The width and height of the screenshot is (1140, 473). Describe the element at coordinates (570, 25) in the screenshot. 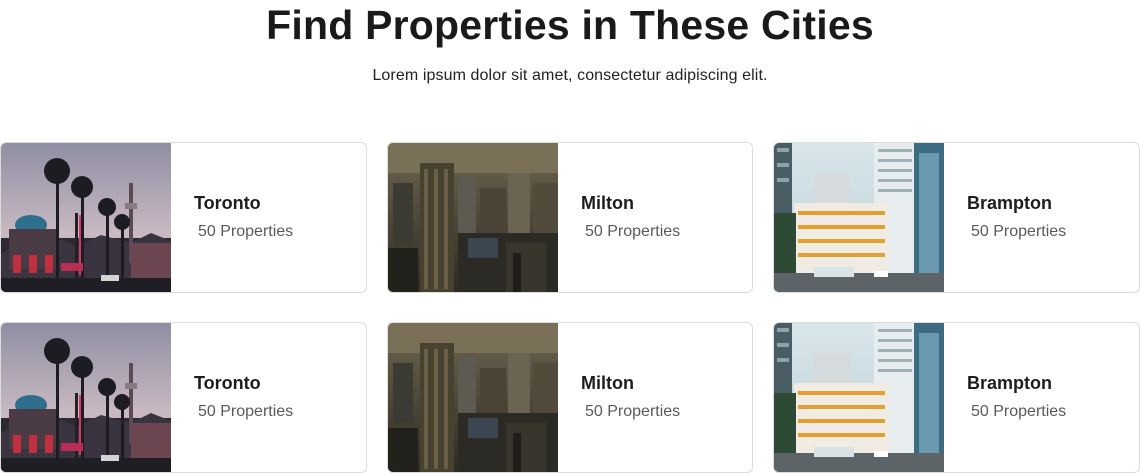

I see `page-title: Find Properties in These Cities` at that location.